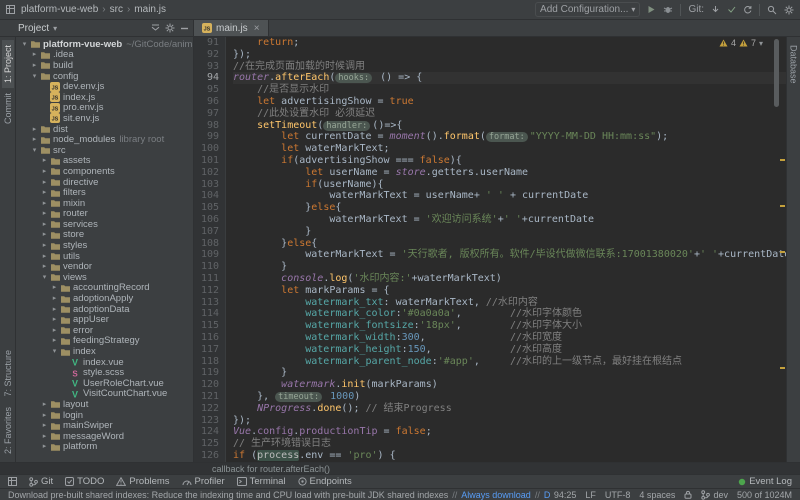 This screenshot has width=800, height=500. What do you see at coordinates (104, 55) in the screenshot?
I see `tree-item-idea: ▸ .idea` at bounding box center [104, 55].